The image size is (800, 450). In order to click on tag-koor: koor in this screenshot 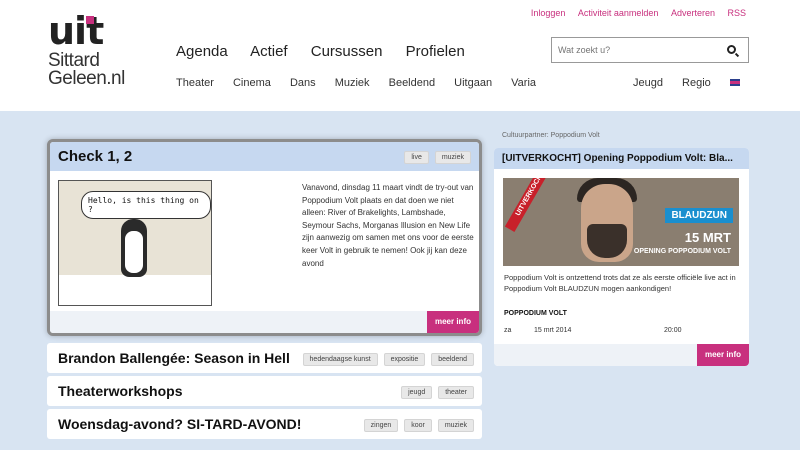, I will do `click(418, 425)`.